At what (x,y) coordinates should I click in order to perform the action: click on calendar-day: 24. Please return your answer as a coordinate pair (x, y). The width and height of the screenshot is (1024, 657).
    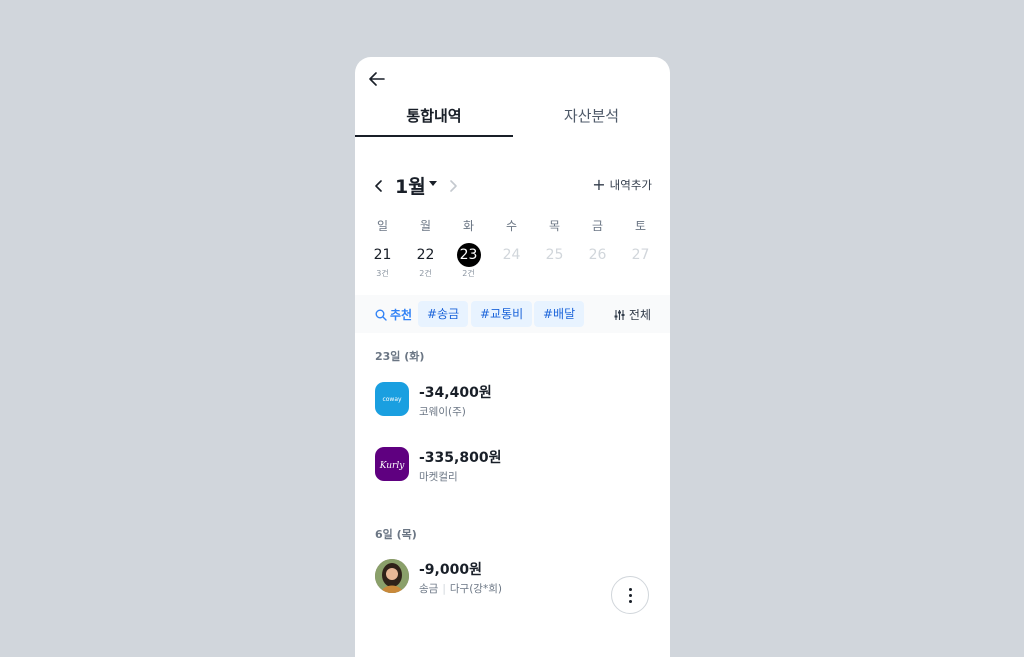
    Looking at the image, I should click on (511, 255).